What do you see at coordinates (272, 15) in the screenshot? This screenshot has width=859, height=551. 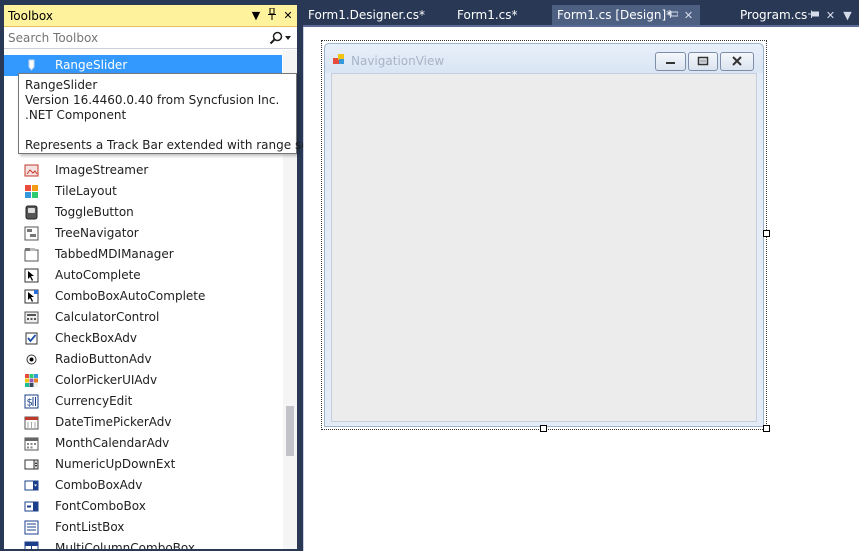 I see `auto-hide-pin-icon` at bounding box center [272, 15].